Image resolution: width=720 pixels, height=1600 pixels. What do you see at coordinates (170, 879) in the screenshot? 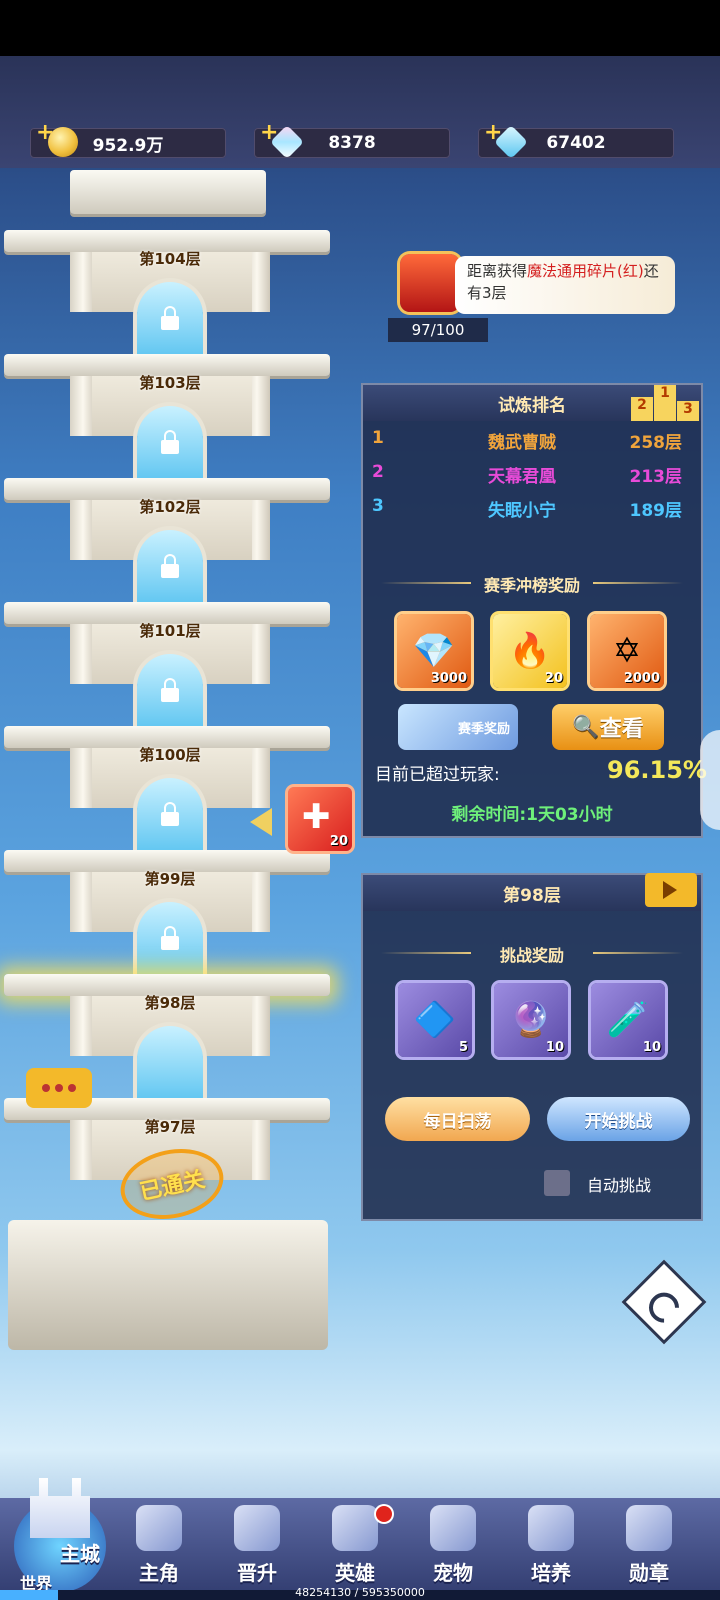
I see `floor-label: 第99层` at bounding box center [170, 879].